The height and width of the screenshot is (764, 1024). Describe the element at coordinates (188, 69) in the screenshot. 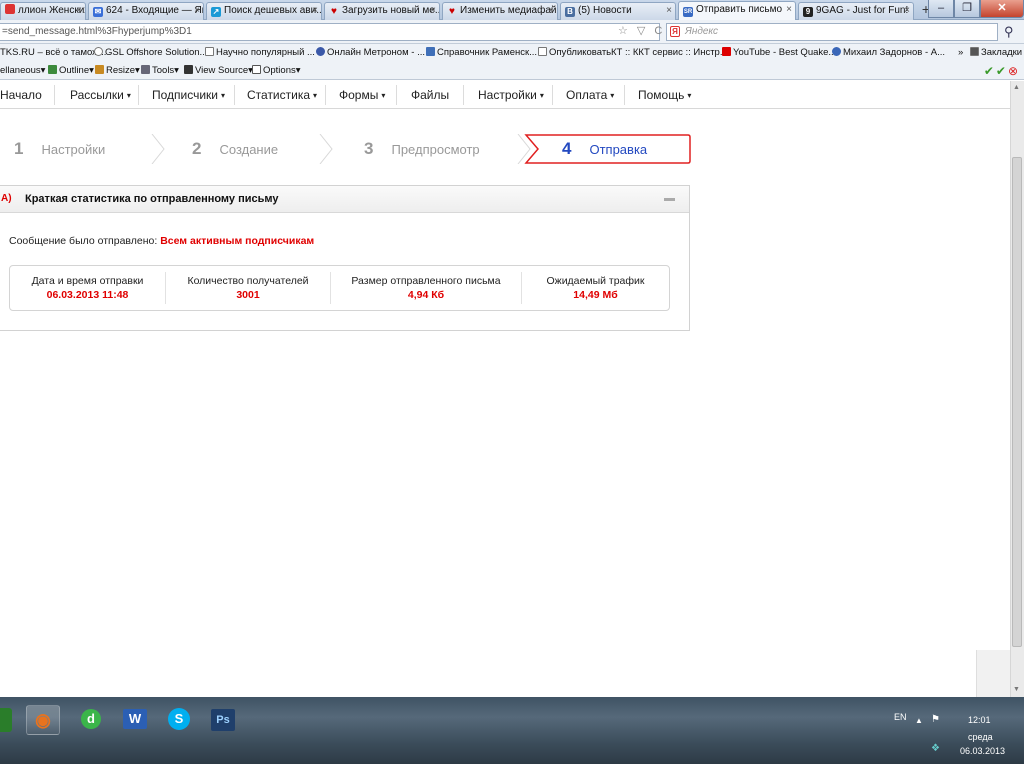

I see `source-icon` at that location.